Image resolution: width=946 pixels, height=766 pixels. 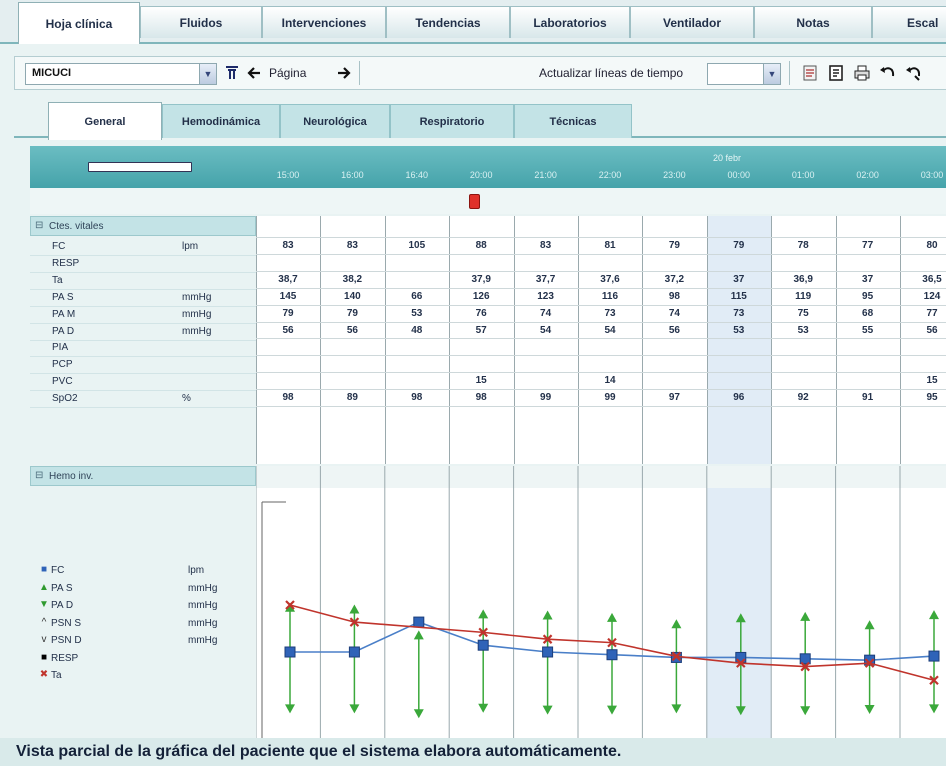 I want to click on vital-cell: 92, so click(x=803, y=397).